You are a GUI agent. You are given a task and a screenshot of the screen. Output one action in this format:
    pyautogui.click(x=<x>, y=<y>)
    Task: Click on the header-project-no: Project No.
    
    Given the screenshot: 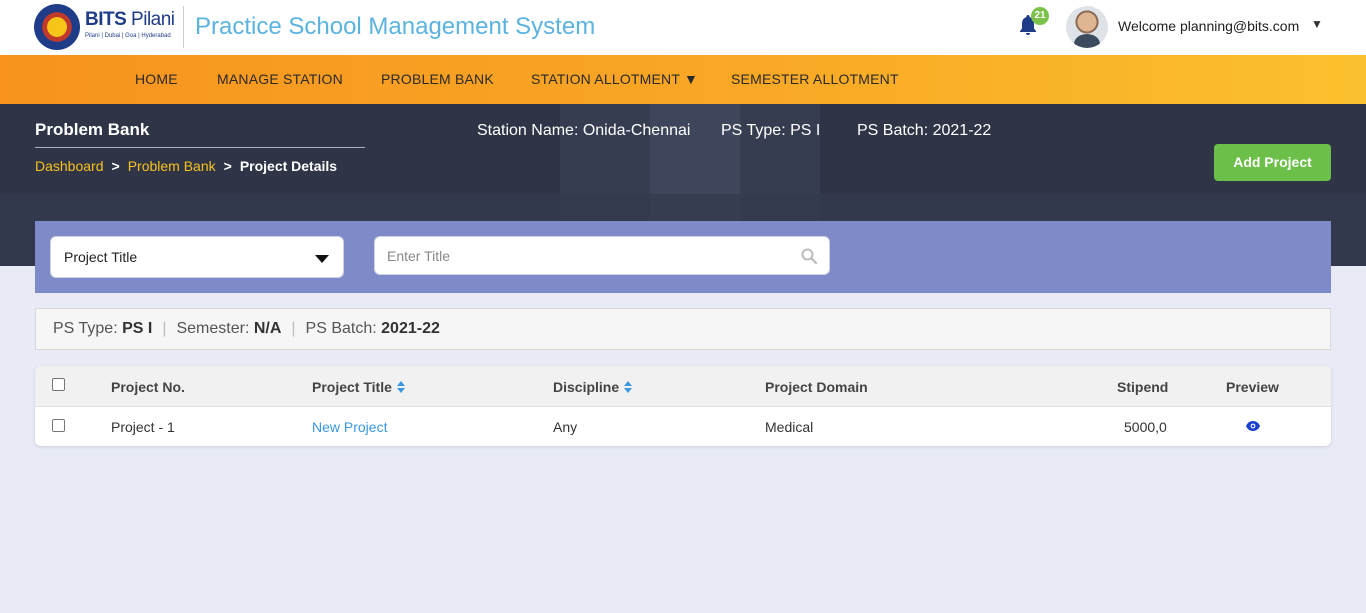 What is the action you would take?
    pyautogui.click(x=148, y=387)
    